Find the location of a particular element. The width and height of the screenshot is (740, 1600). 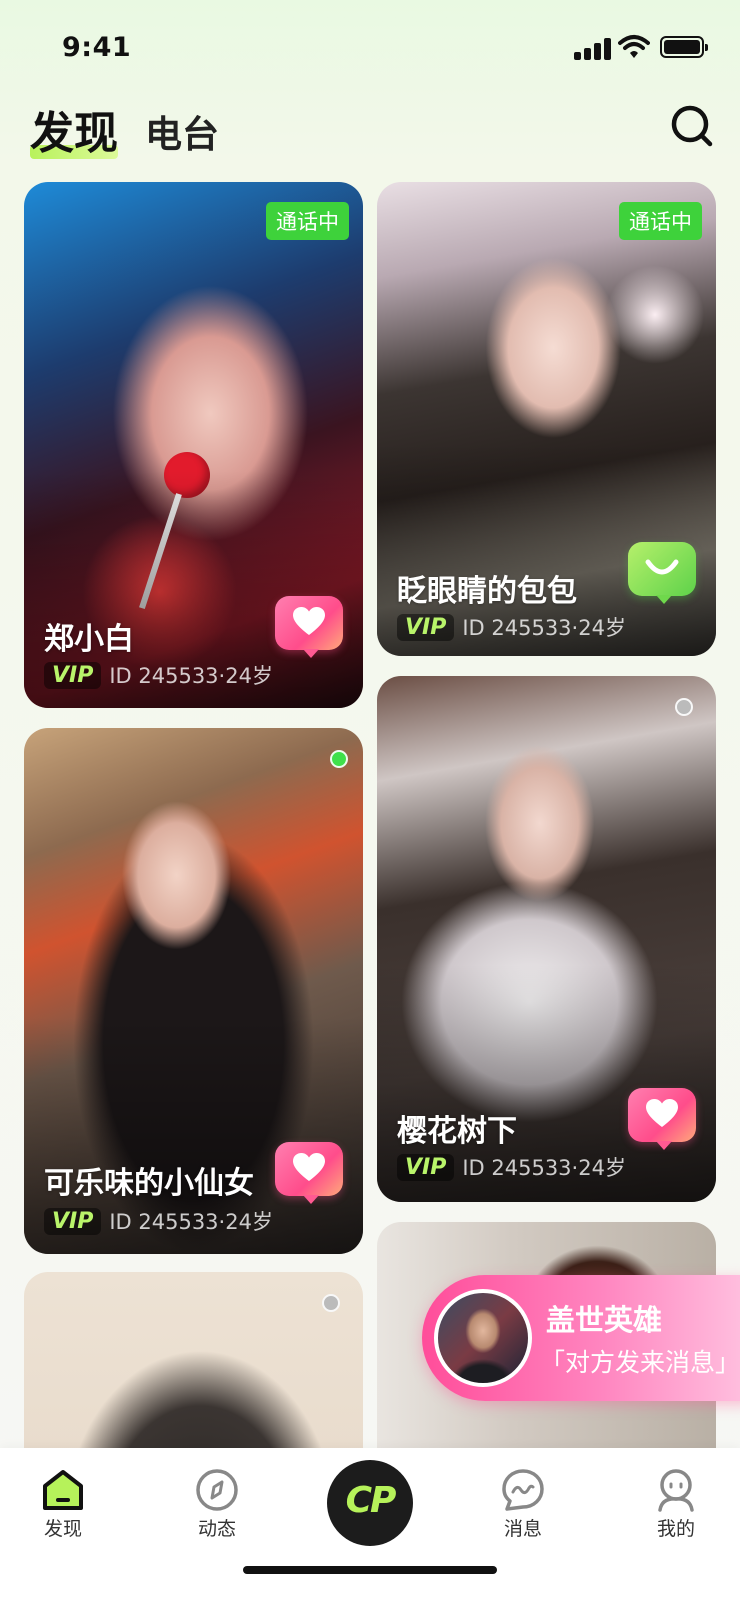

nav-messages: 消息 is located at coordinates (523, 1504).